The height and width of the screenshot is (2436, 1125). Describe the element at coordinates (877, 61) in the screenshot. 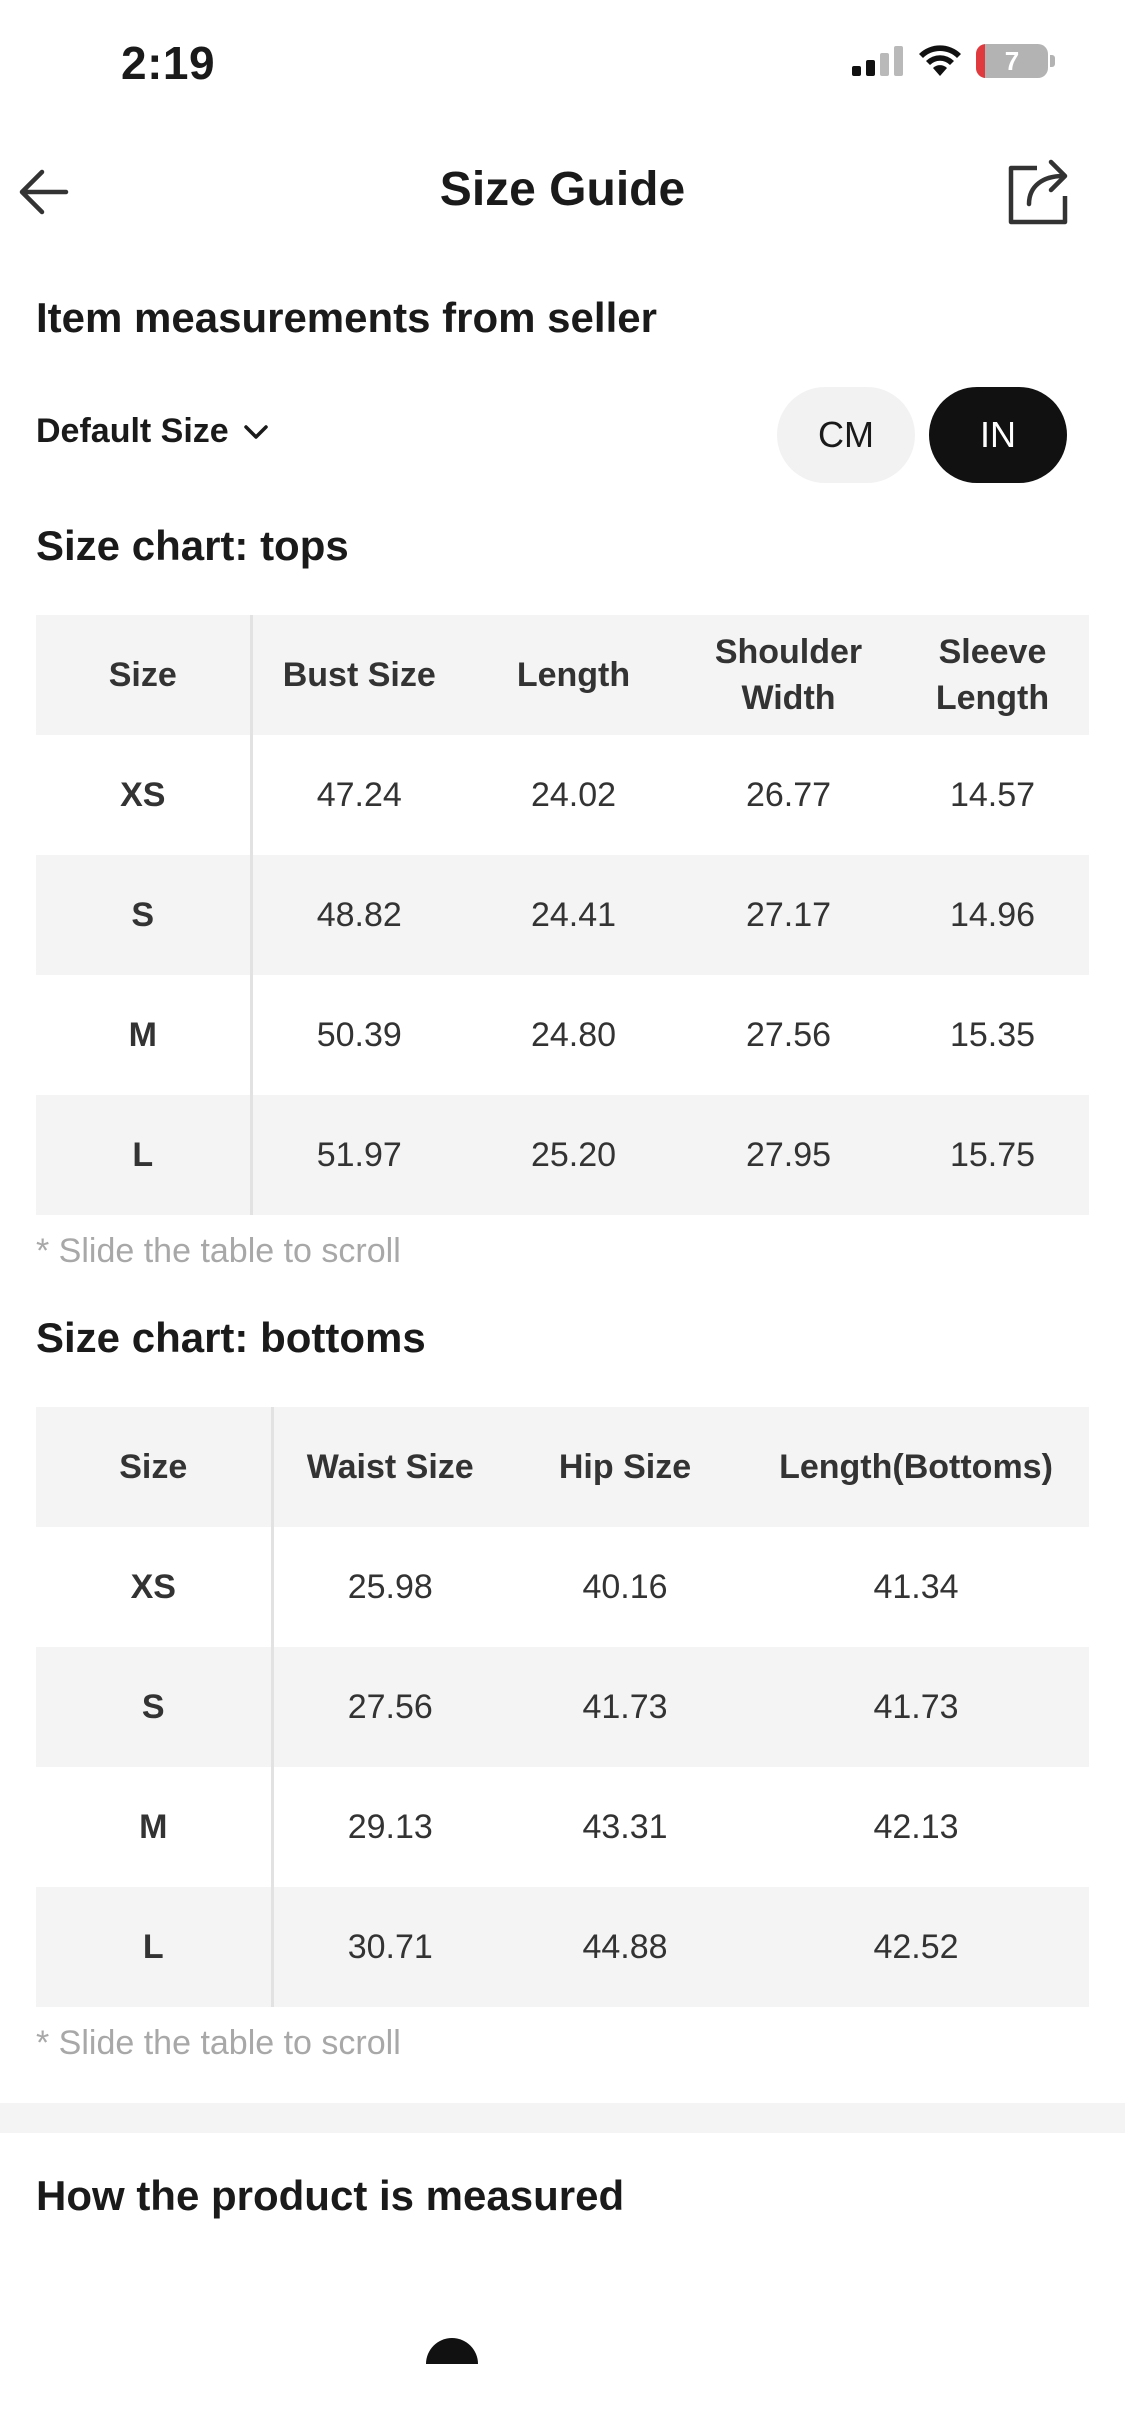

I see `cellular-signal-icon` at that location.